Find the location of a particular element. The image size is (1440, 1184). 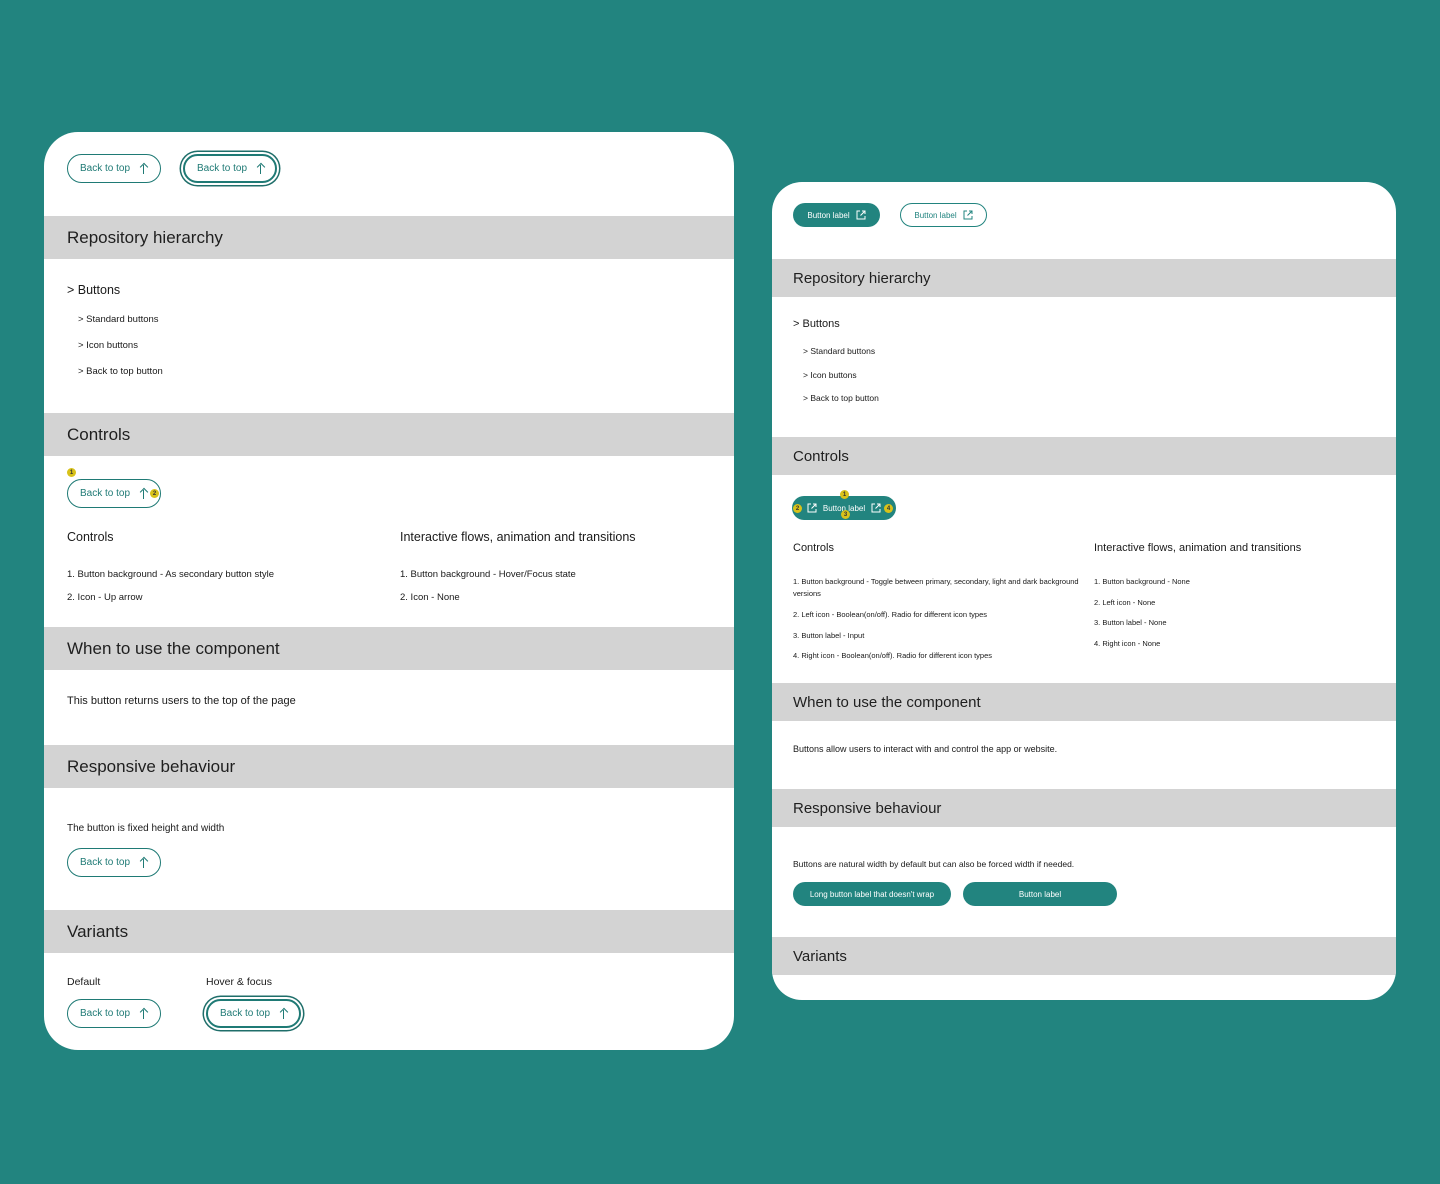

flows-item: 2. Left icon - None is located at coordinates (1125, 602).